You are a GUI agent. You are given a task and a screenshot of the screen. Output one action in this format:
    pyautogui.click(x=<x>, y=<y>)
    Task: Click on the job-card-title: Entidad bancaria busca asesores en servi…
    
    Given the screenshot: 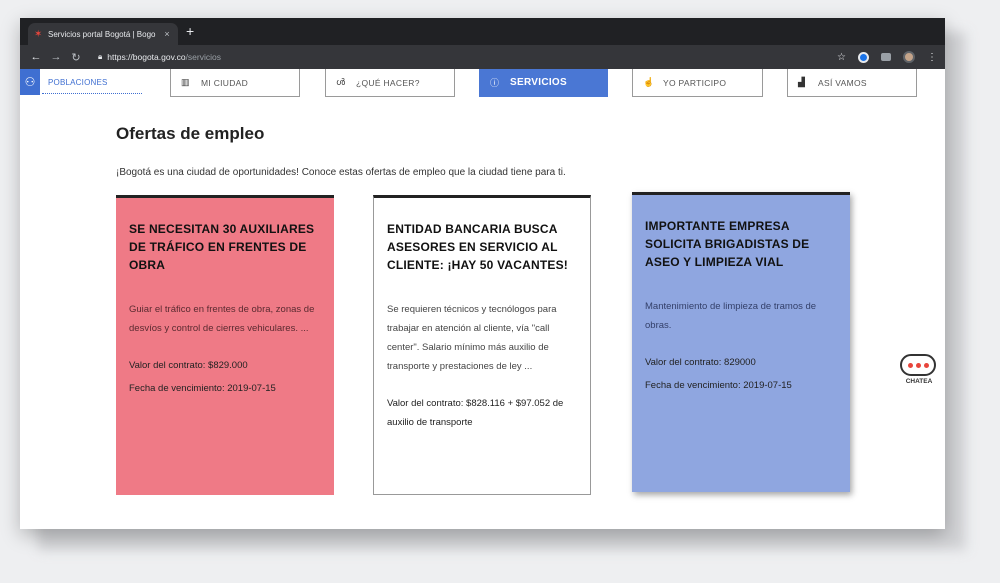 What is the action you would take?
    pyautogui.click(x=482, y=247)
    